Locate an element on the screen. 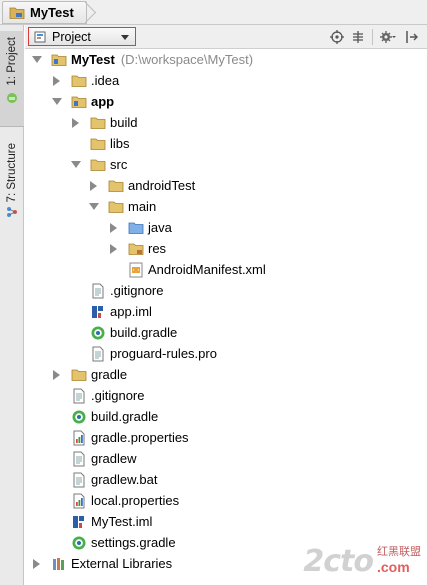  tree-item-label: app.iml is located at coordinates (131, 311).